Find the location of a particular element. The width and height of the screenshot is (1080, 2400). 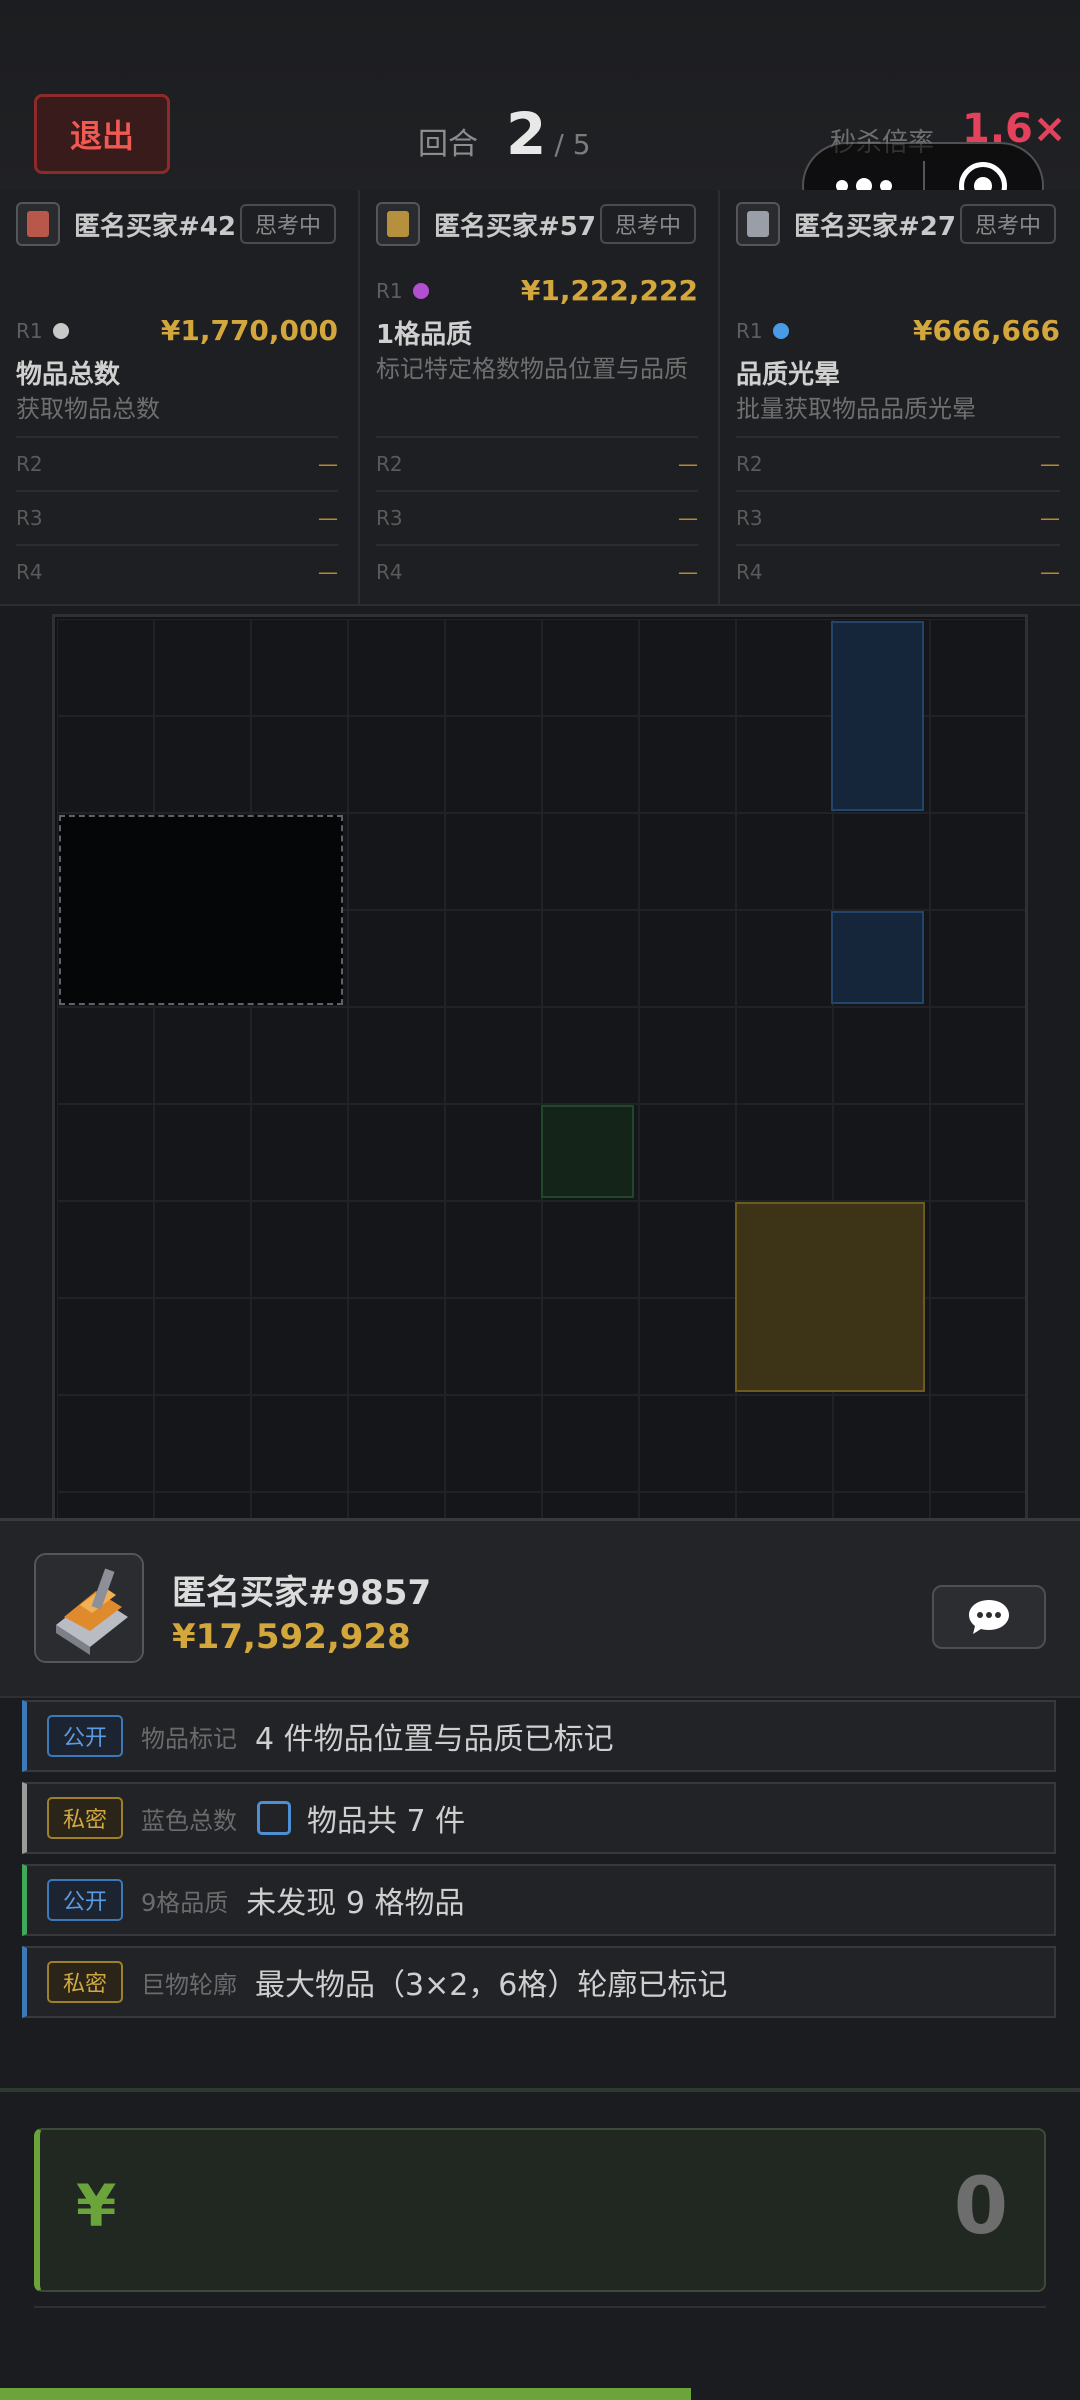

large-item-outline is located at coordinates (201, 910).